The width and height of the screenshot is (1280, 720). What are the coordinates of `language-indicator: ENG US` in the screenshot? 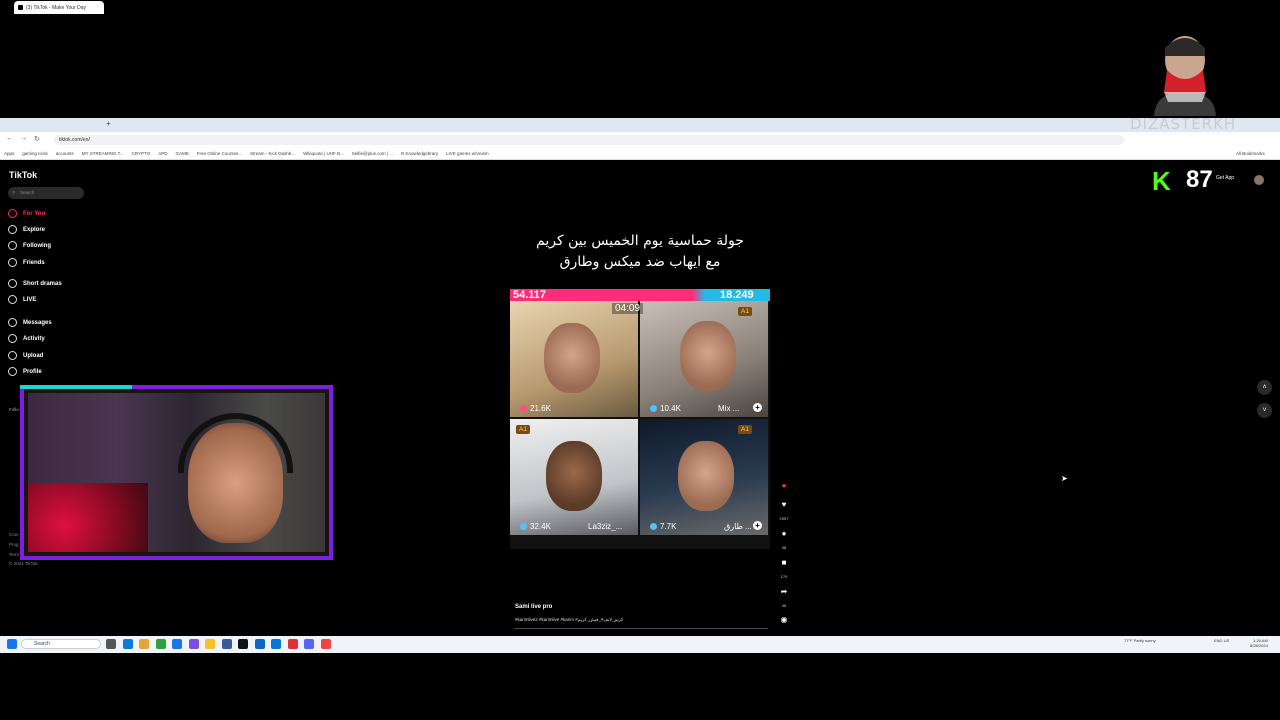 It's located at (1221, 640).